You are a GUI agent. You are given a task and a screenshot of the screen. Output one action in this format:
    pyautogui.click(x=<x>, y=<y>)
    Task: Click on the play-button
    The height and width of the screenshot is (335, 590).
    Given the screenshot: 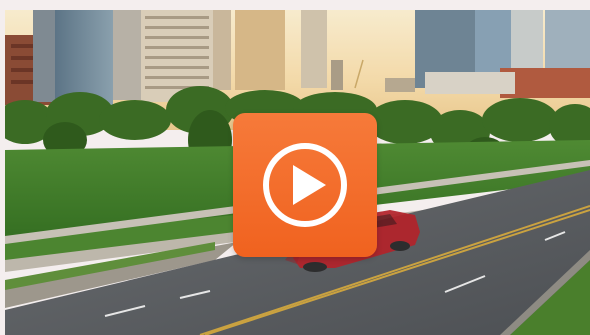 What is the action you would take?
    pyautogui.click(x=305, y=185)
    